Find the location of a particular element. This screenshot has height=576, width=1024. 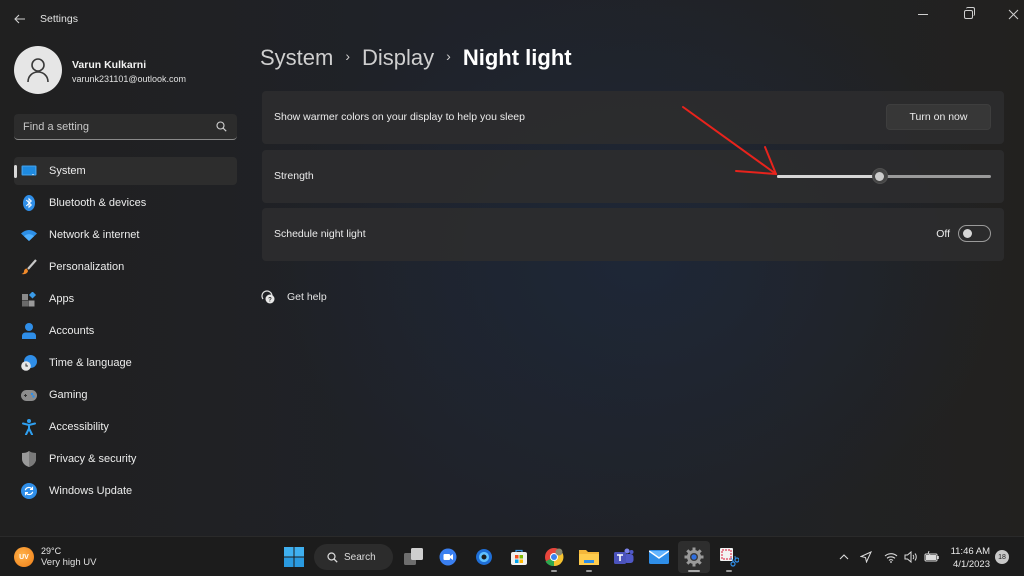

teams-icon is located at coordinates (624, 556).